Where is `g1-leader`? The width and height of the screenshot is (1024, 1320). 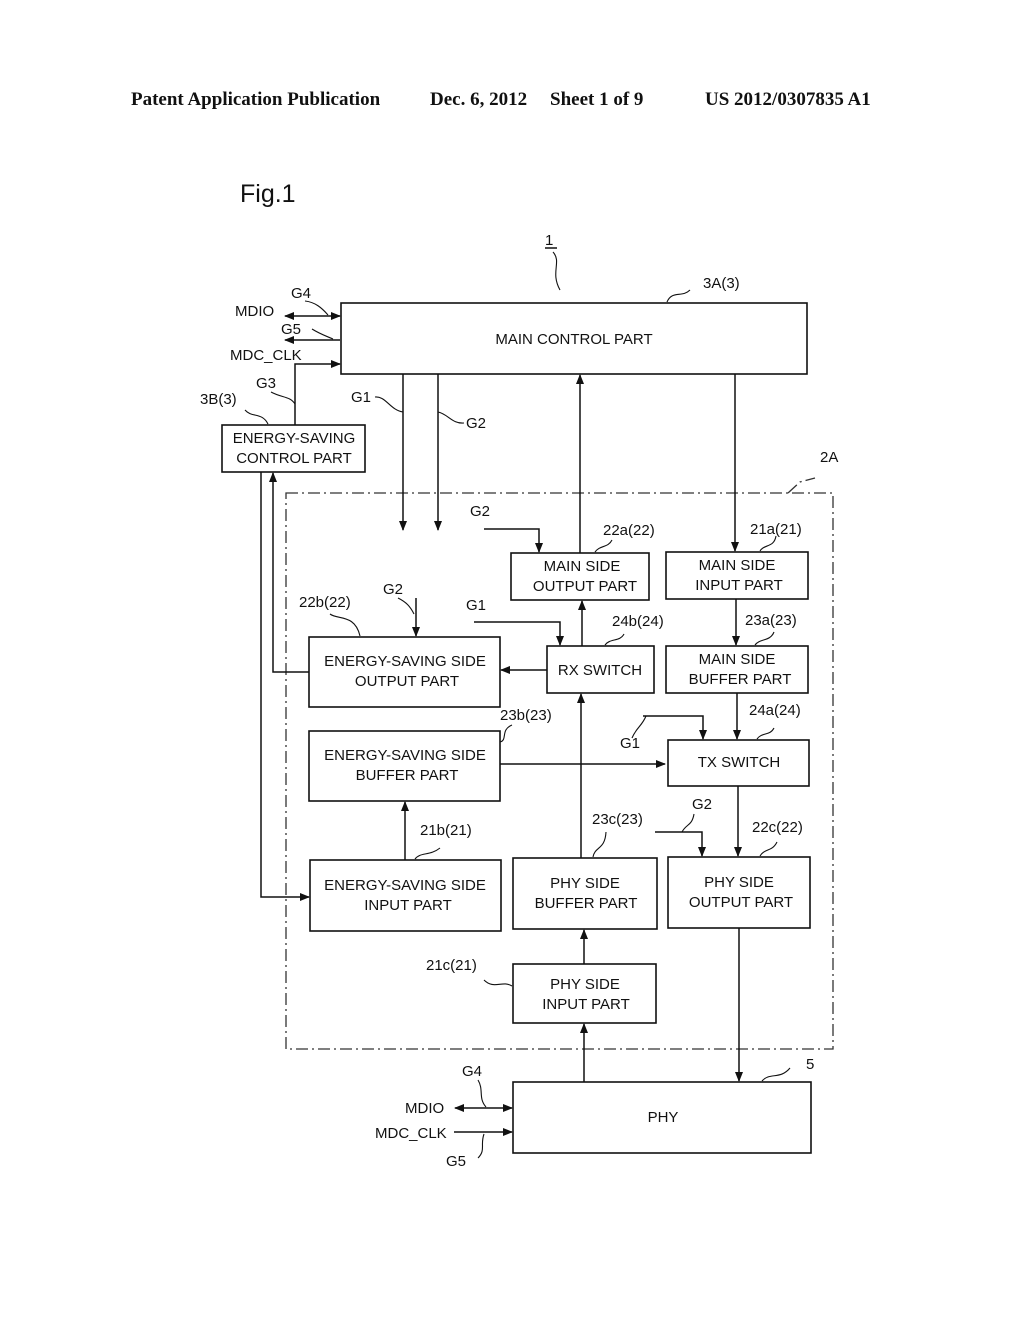 g1-leader is located at coordinates (389, 404).